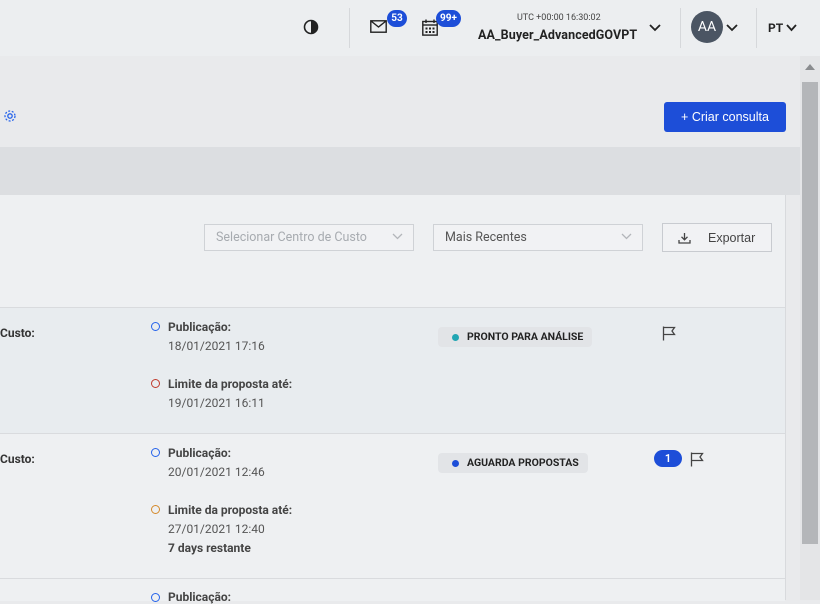  What do you see at coordinates (538, 237) in the screenshot?
I see `sort-select: Mais Recentes` at bounding box center [538, 237].